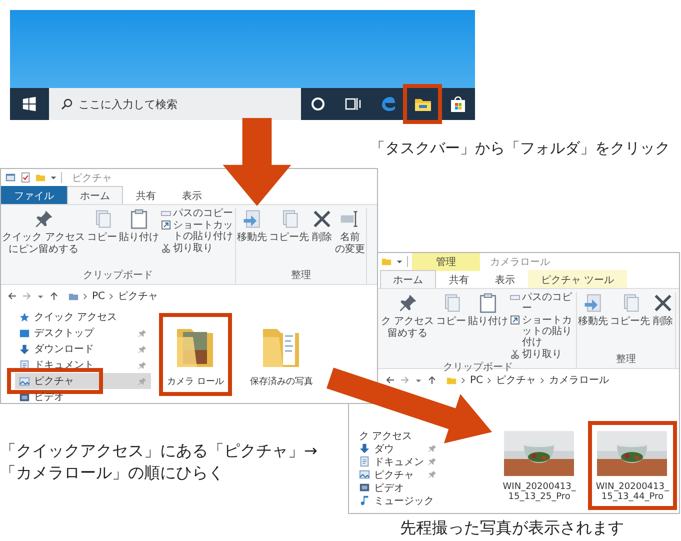 This screenshot has height=541, width=681. Describe the element at coordinates (83, 317) in the screenshot. I see `nav-item: クイック アクセス` at that location.